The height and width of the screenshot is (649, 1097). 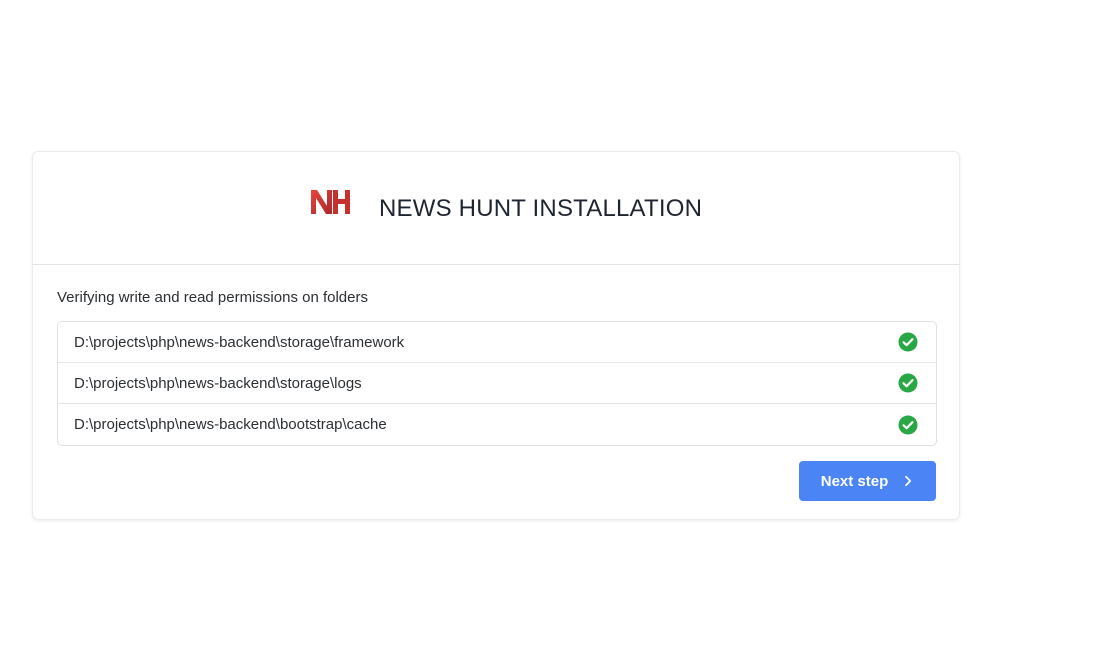 What do you see at coordinates (908, 481) in the screenshot?
I see `chevron-right-icon` at bounding box center [908, 481].